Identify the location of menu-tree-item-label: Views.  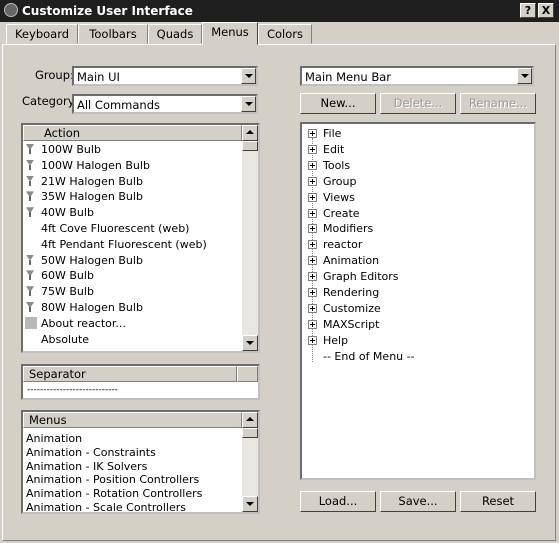
(339, 197).